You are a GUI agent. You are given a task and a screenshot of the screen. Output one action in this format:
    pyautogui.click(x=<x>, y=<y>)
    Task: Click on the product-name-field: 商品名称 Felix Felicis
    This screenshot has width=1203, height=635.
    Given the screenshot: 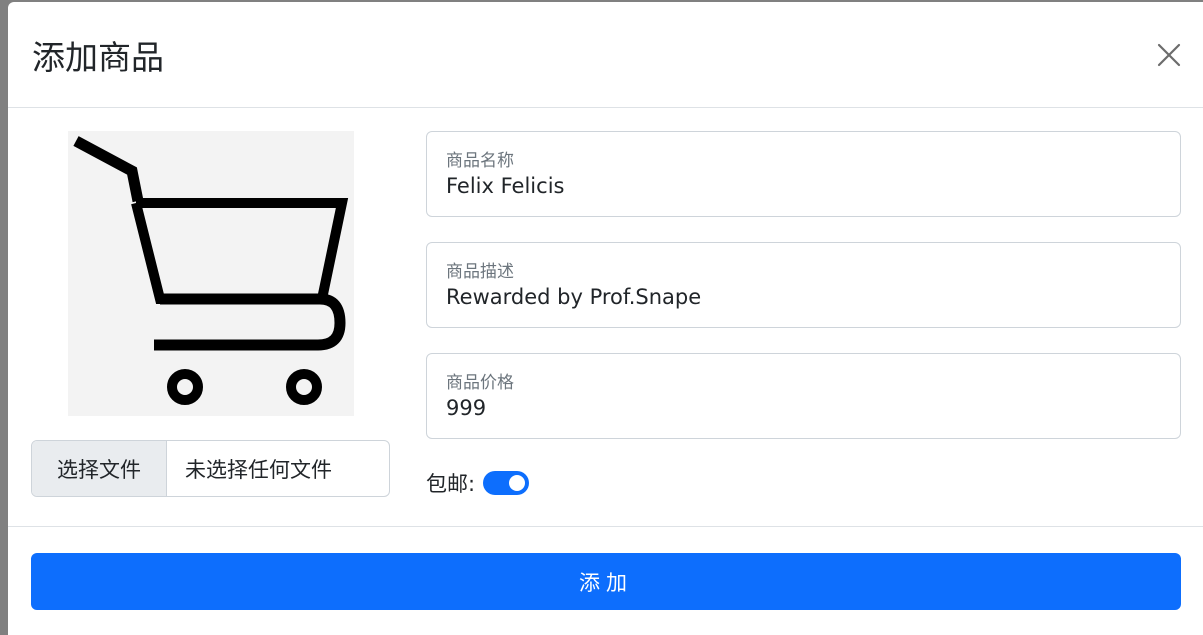 What is the action you would take?
    pyautogui.click(x=803, y=174)
    